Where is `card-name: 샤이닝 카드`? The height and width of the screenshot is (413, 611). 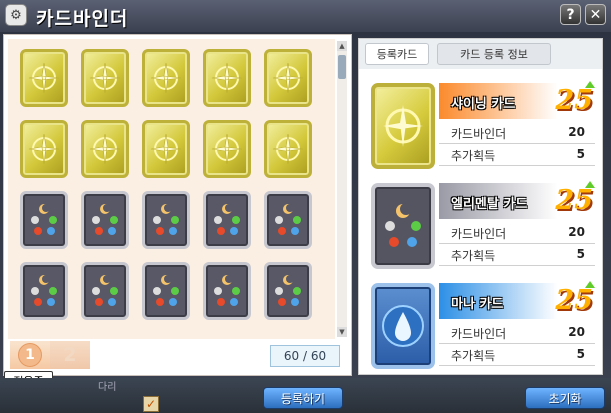 card-name: 샤이닝 카드 is located at coordinates (483, 104).